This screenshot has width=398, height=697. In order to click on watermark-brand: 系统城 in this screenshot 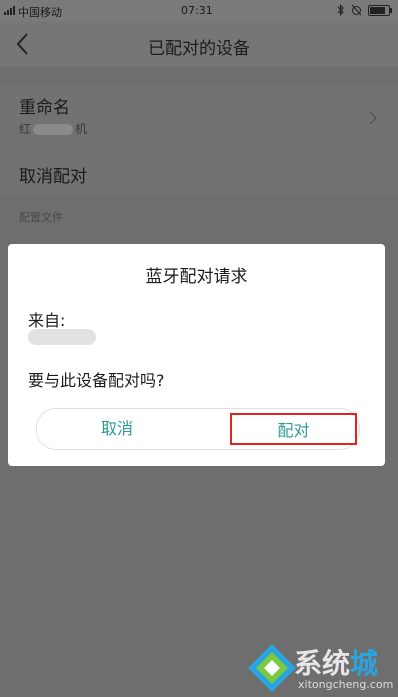, I will do `click(336, 662)`.